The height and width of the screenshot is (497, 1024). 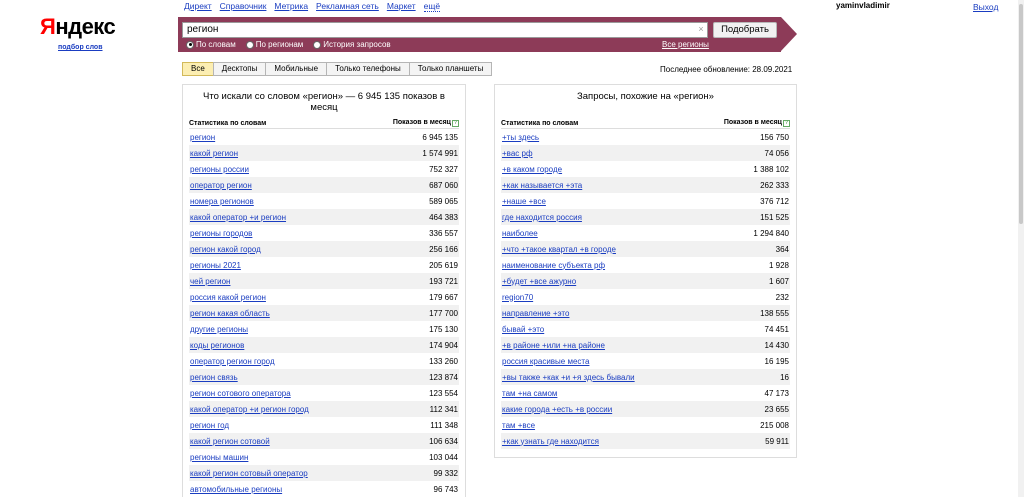 I want to click on query-link: какой оператор +и регион город, so click(x=249, y=409).